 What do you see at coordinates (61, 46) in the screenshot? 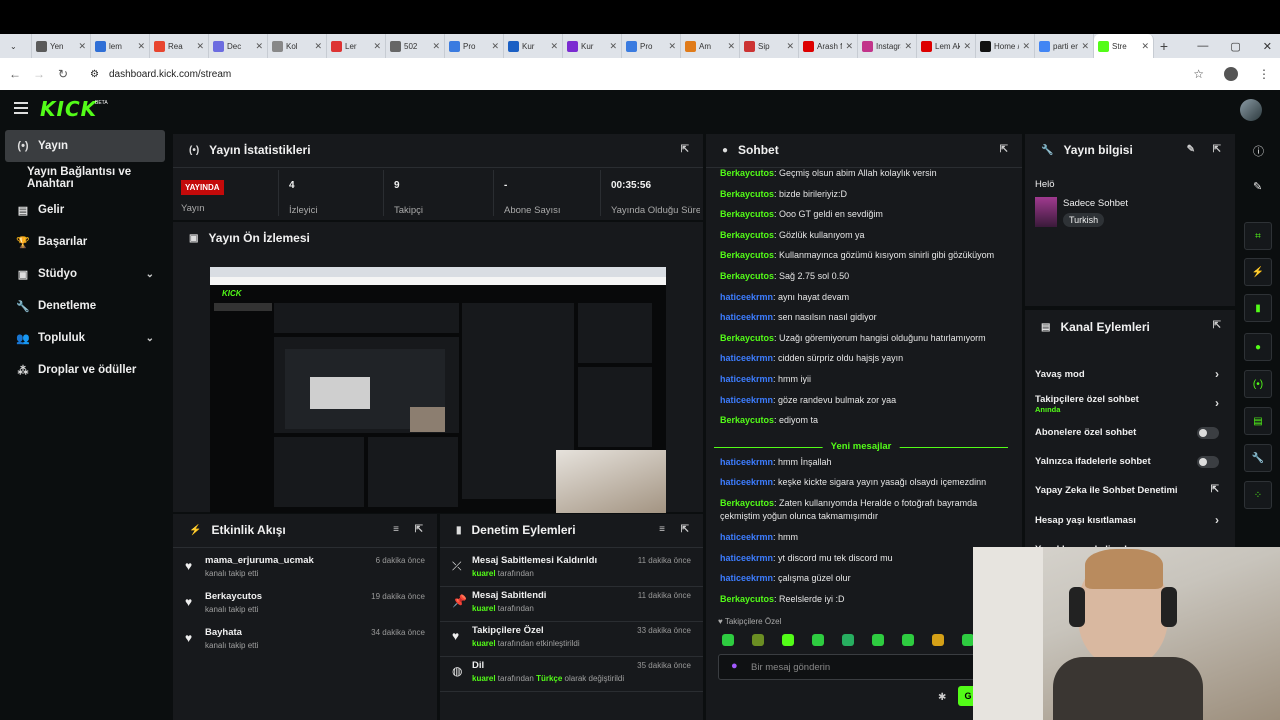
I see `browser-tab: Yen ✕` at bounding box center [61, 46].